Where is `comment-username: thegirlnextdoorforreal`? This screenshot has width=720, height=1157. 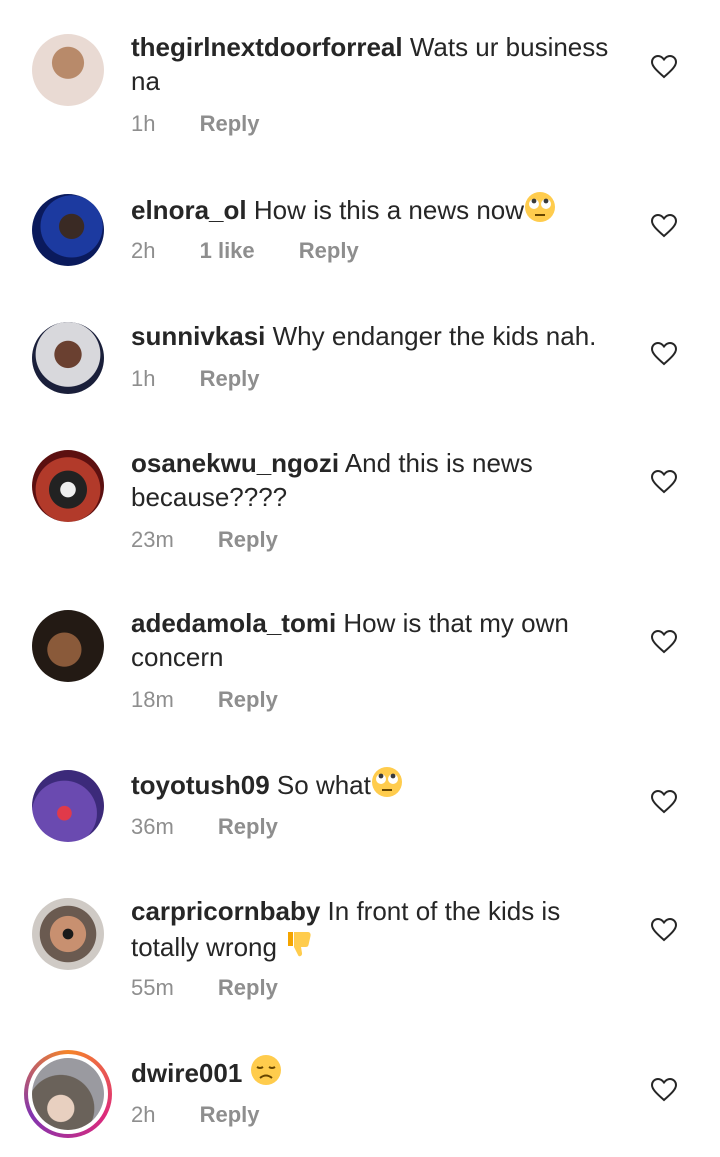
comment-username: thegirlnextdoorforreal is located at coordinates (267, 47).